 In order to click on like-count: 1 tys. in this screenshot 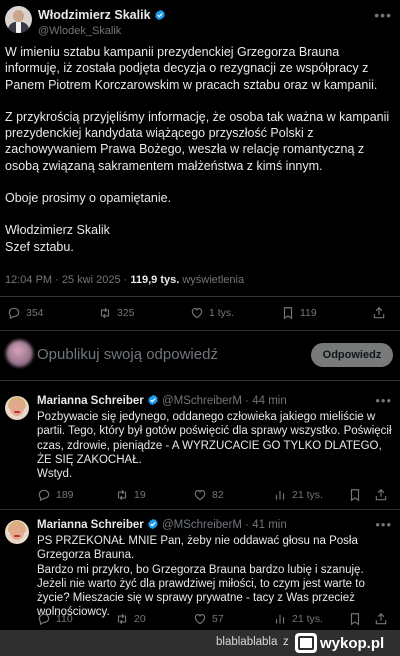, I will do `click(222, 313)`.